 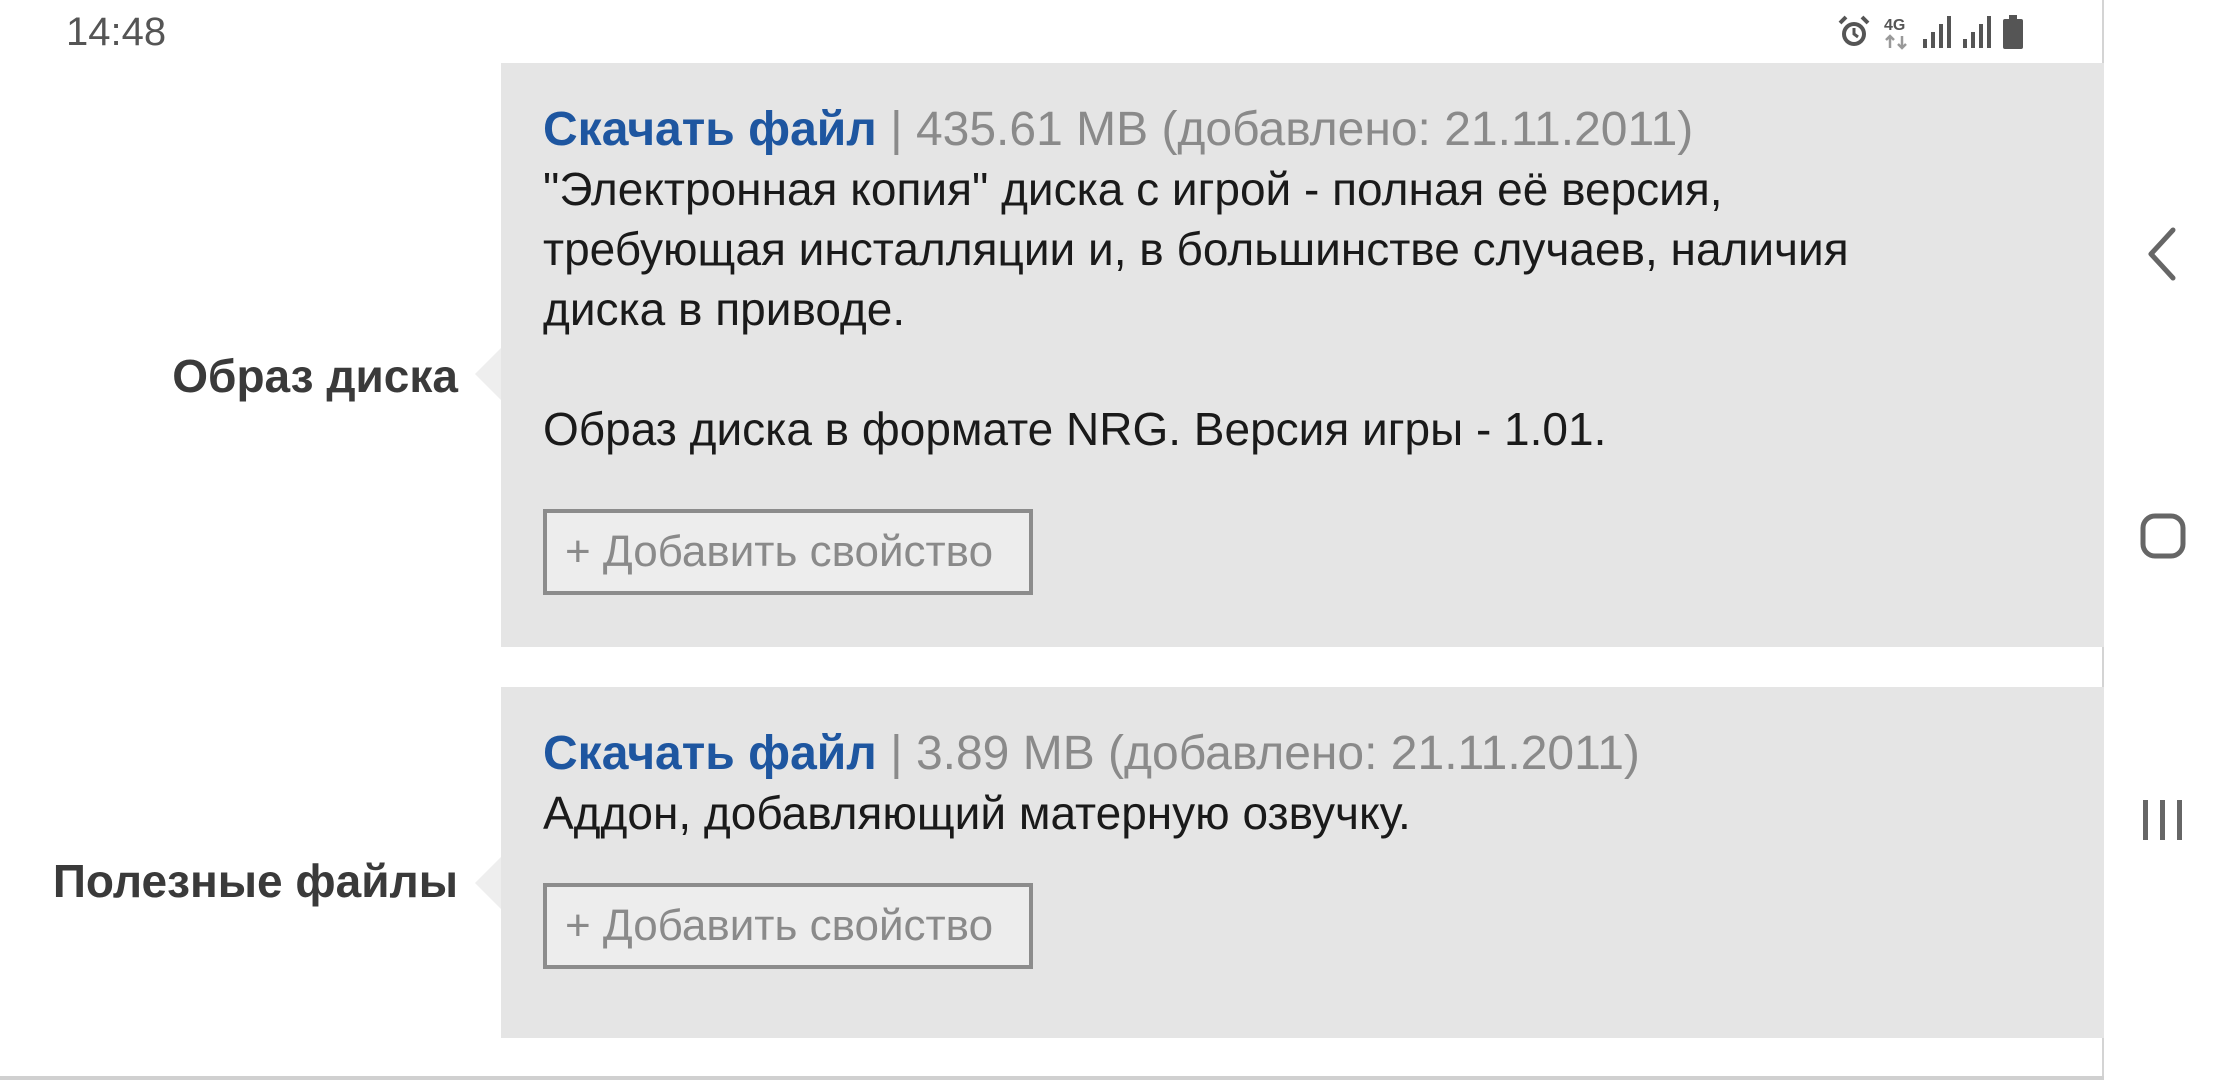 I want to click on home-icon, so click(x=2163, y=538).